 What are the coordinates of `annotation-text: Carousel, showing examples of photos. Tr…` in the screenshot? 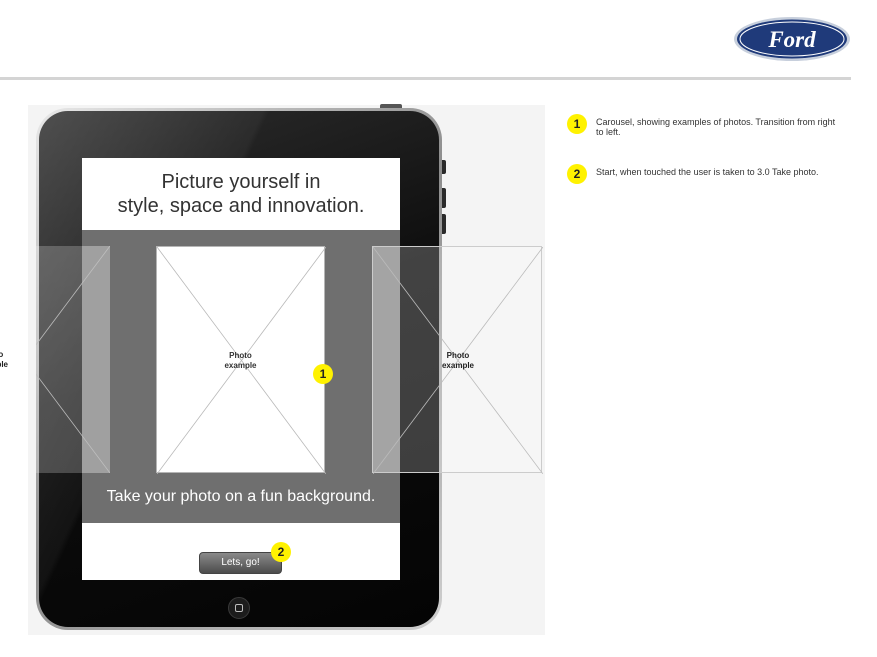 It's located at (716, 127).